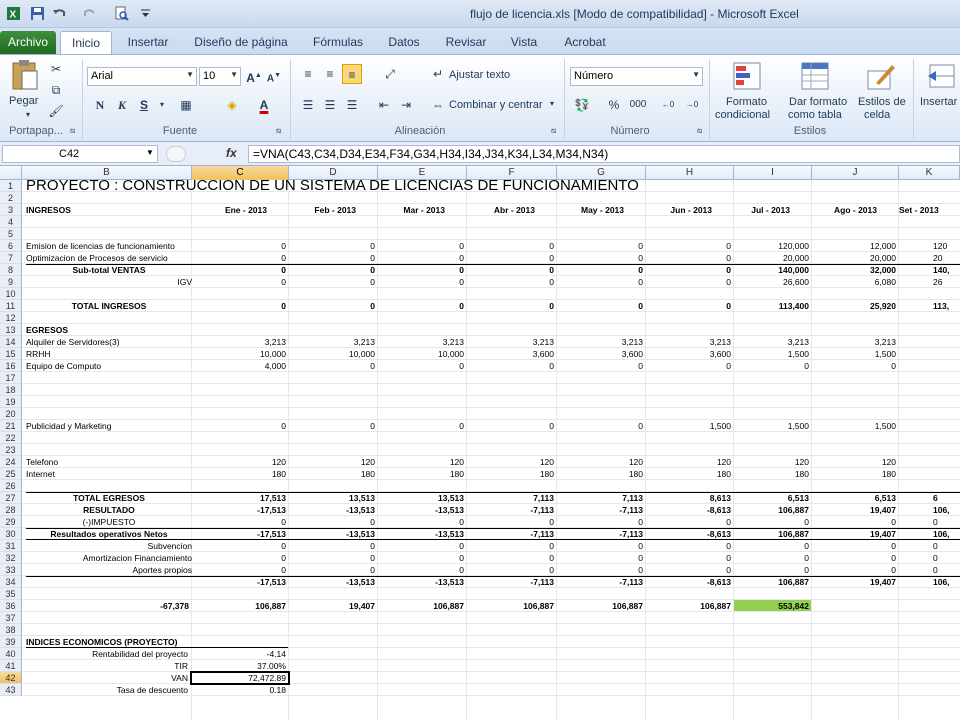 The width and height of the screenshot is (960, 720). I want to click on row-header: 10, so click(11, 294).